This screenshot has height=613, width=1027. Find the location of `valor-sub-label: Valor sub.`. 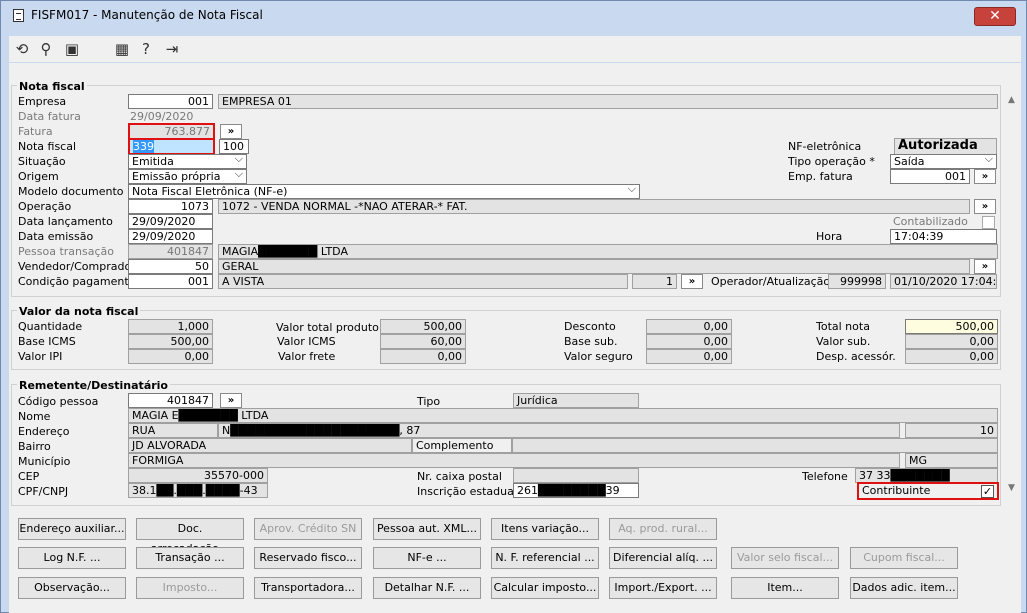

valor-sub-label: Valor sub. is located at coordinates (843, 341).